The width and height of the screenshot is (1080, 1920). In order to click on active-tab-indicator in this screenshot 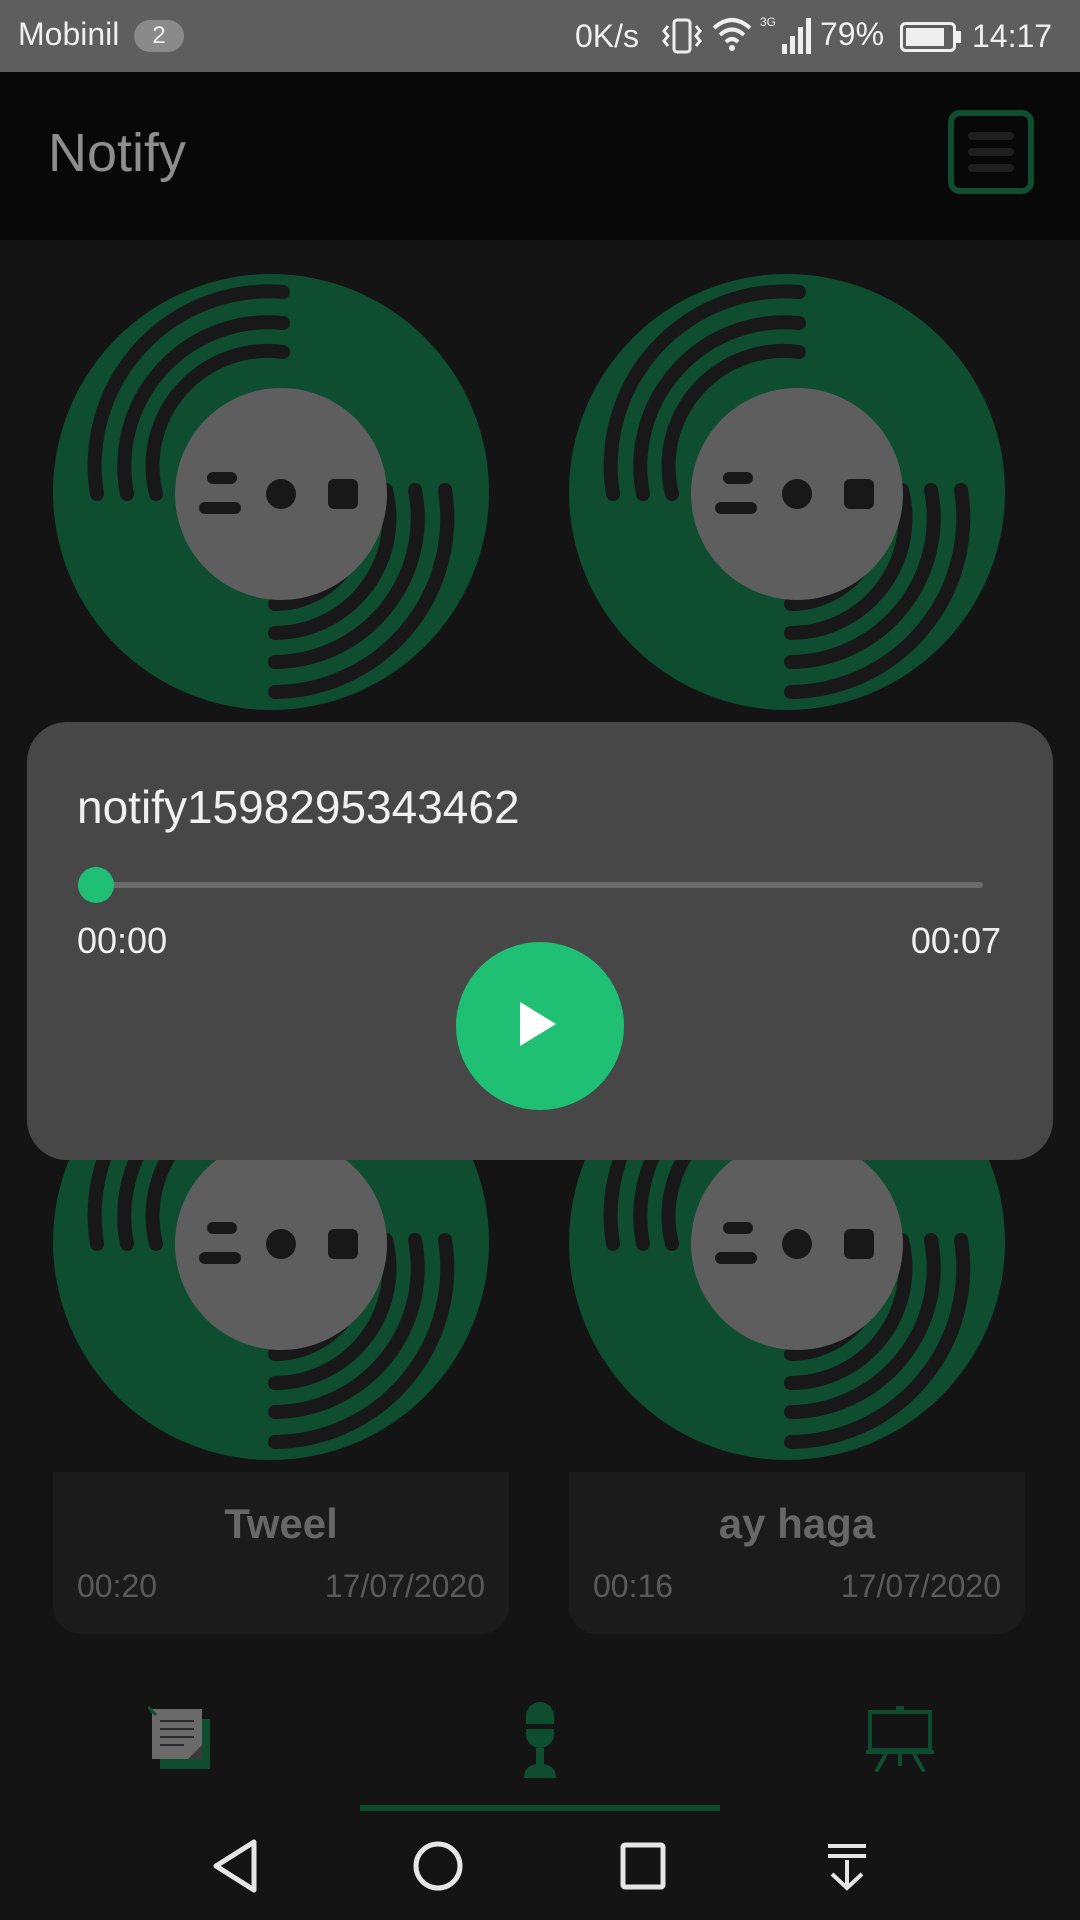, I will do `click(540, 1808)`.